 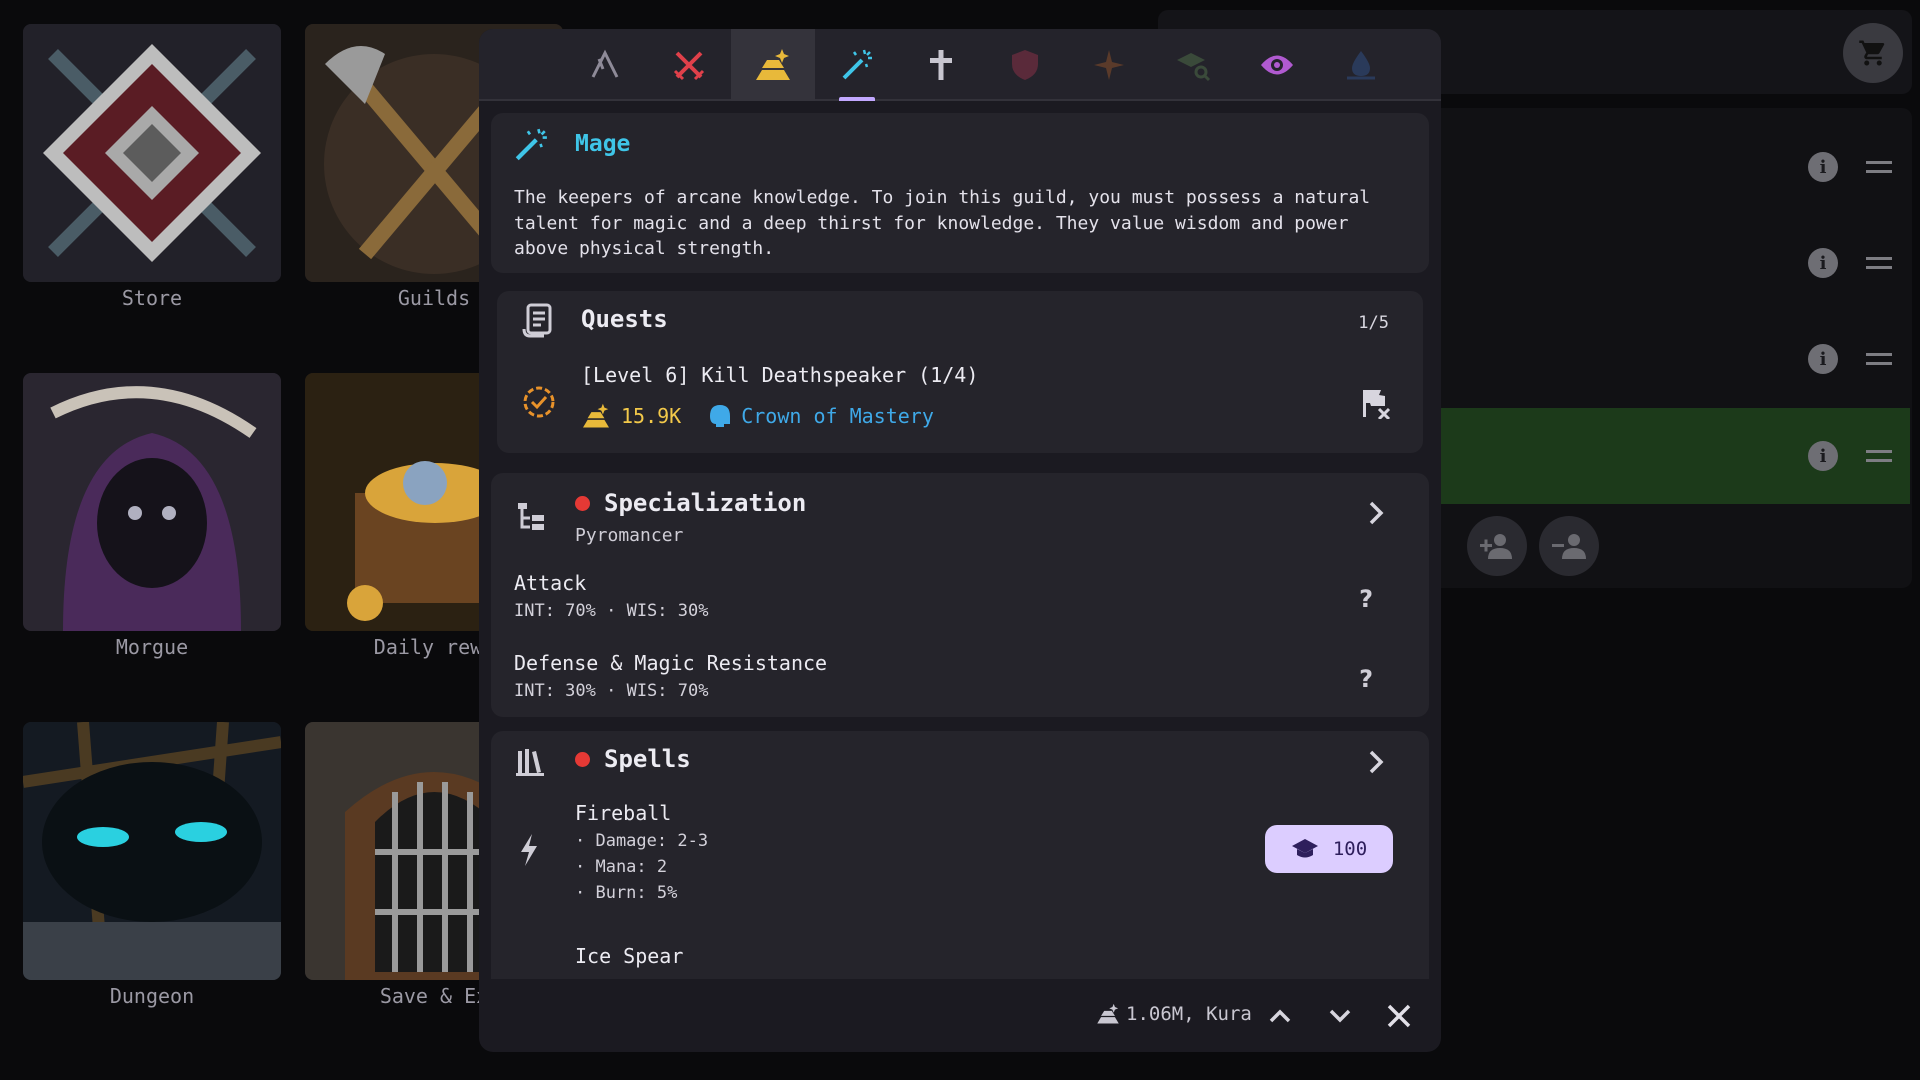 I want to click on store-shield-icon, so click(x=152, y=153).